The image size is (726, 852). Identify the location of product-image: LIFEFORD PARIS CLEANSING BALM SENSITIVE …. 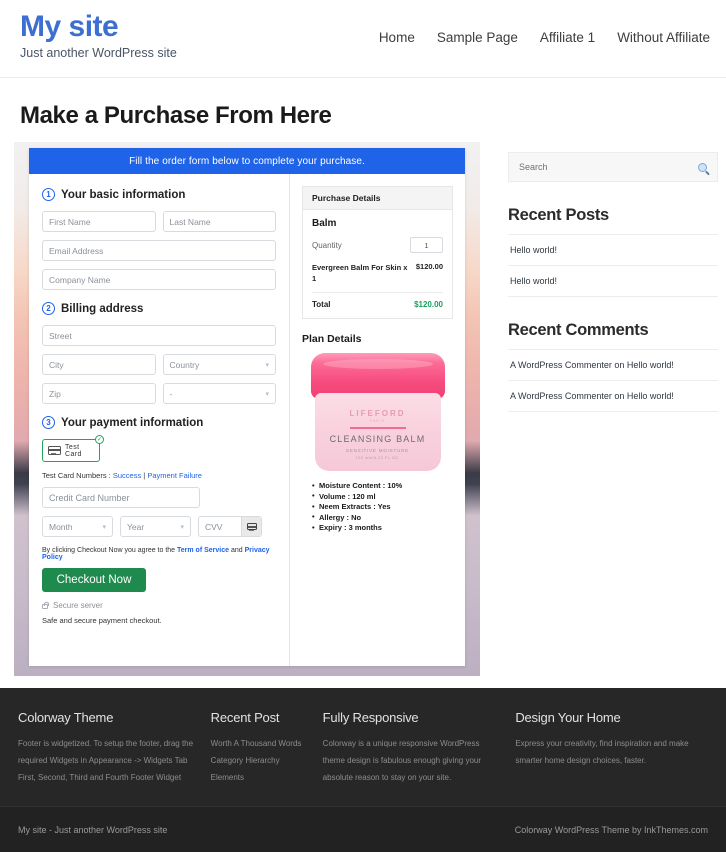
(377, 412).